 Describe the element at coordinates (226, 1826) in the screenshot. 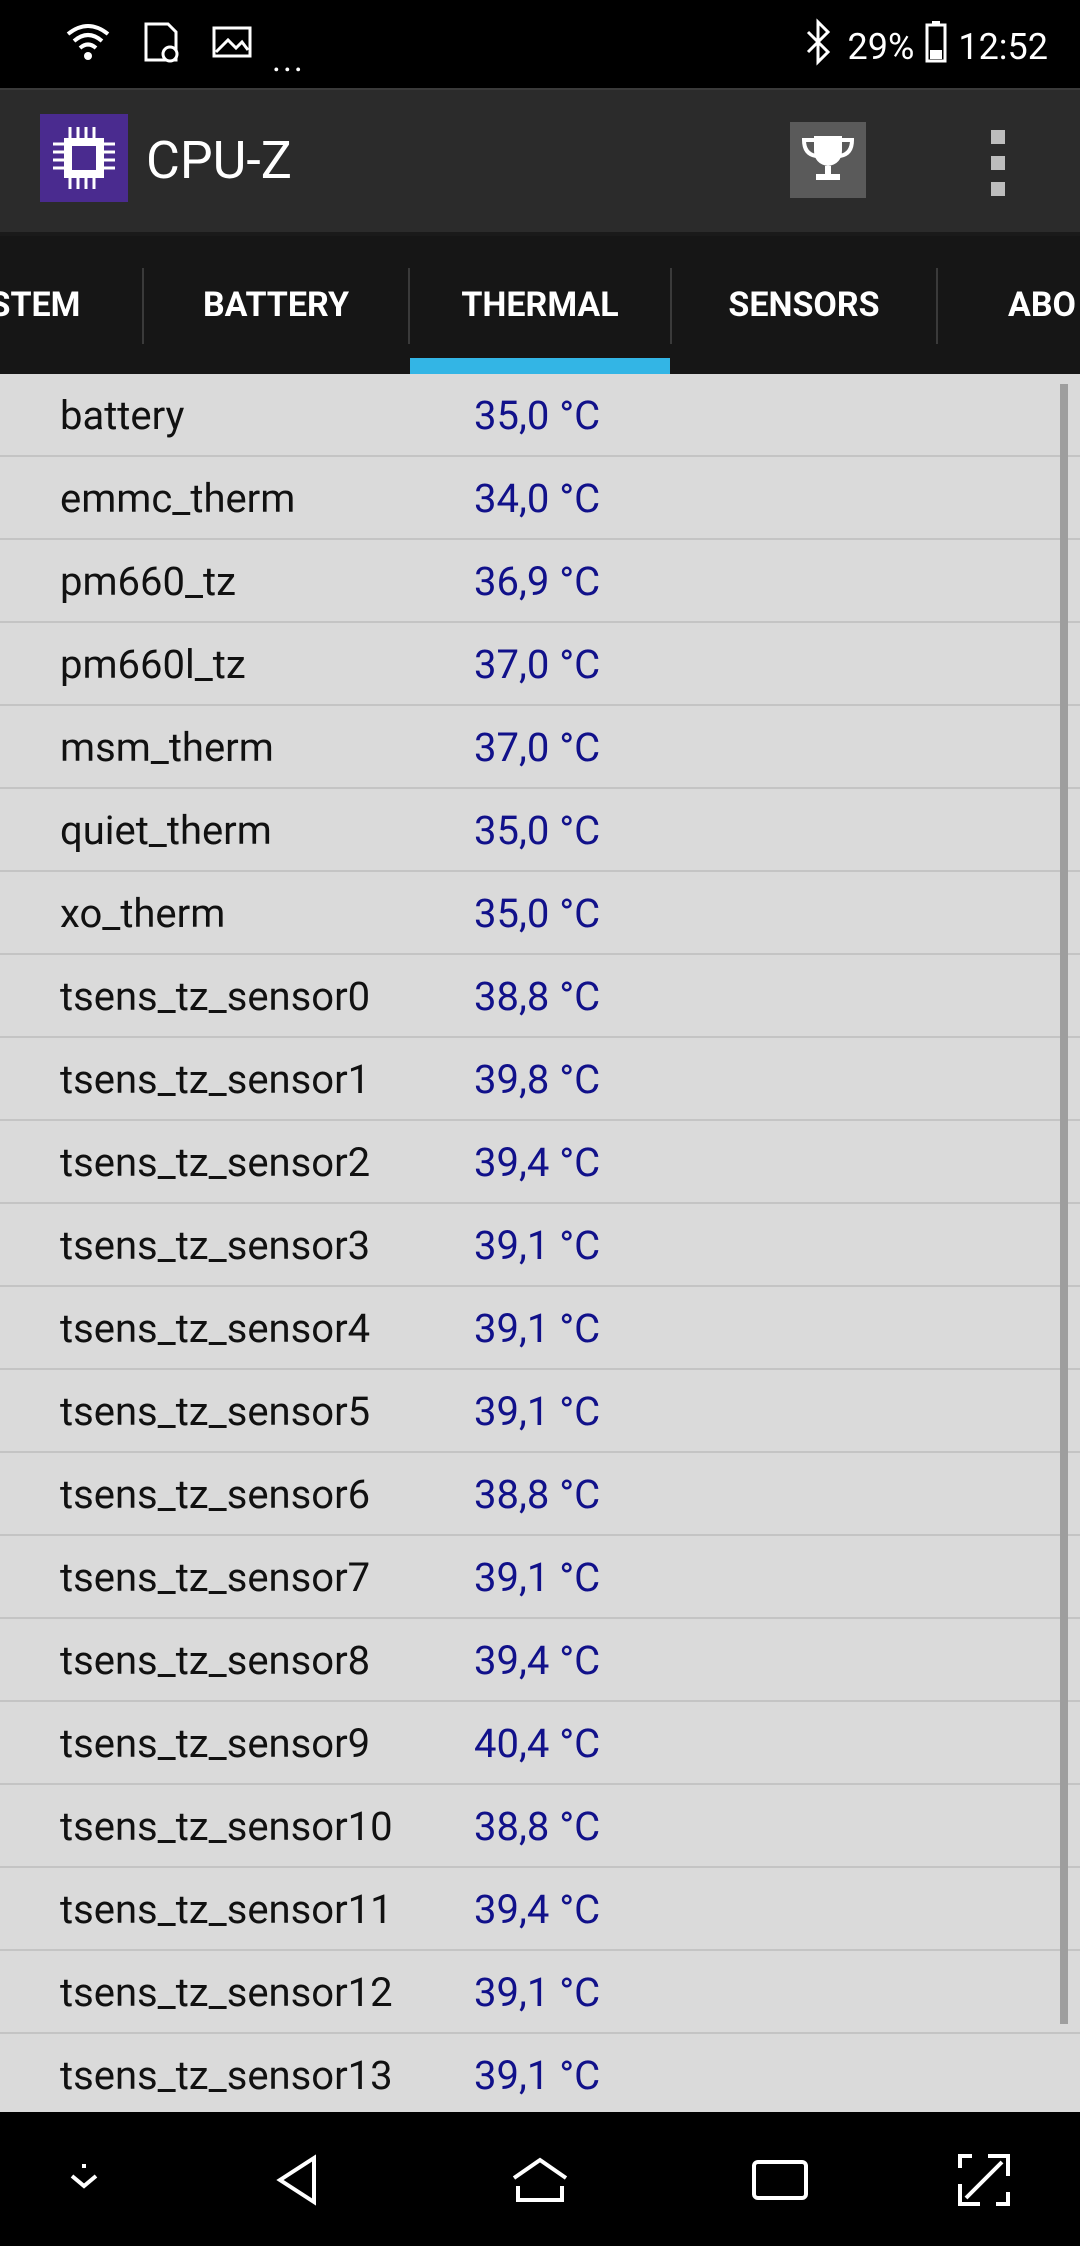

I see `sensor-name: tsens_tz_sensor10` at that location.